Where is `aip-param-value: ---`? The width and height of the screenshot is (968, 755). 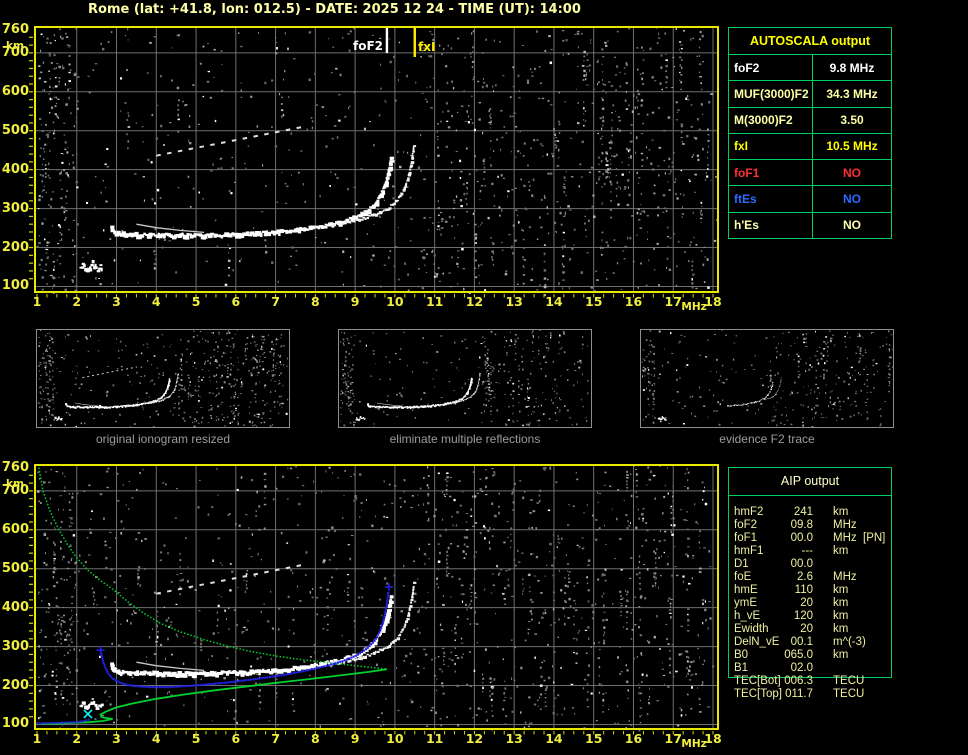 aip-param-value: --- is located at coordinates (807, 551).